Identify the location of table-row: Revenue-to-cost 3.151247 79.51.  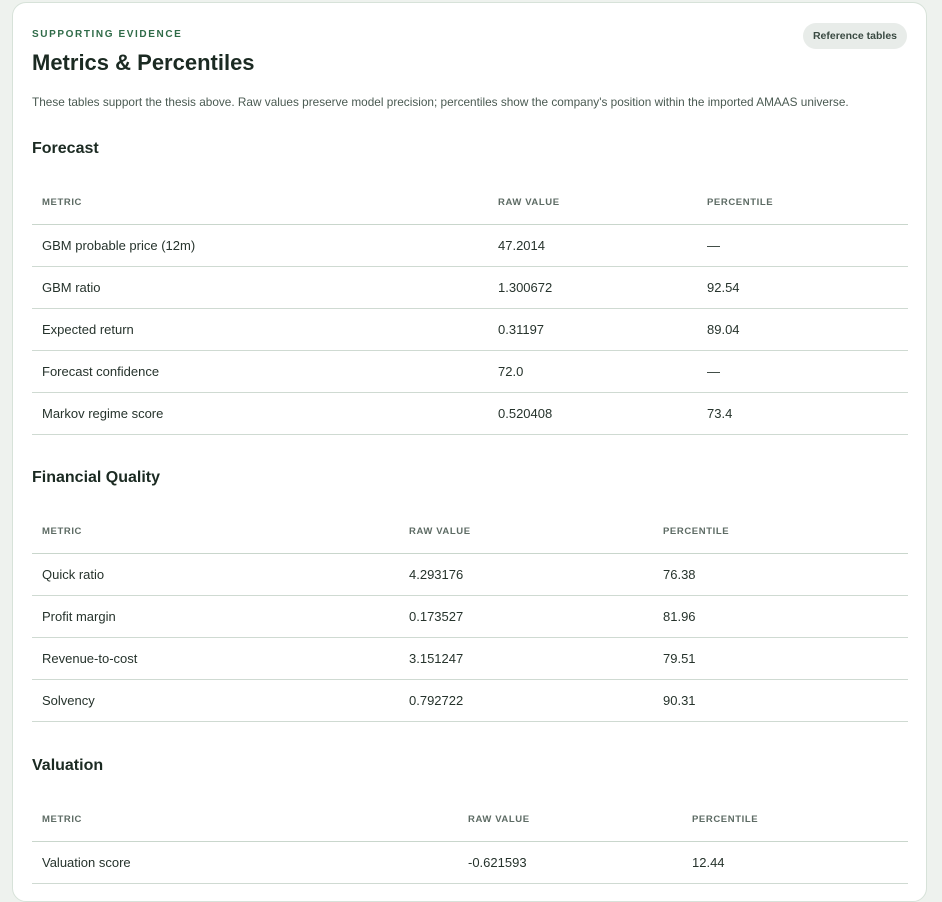
(470, 658).